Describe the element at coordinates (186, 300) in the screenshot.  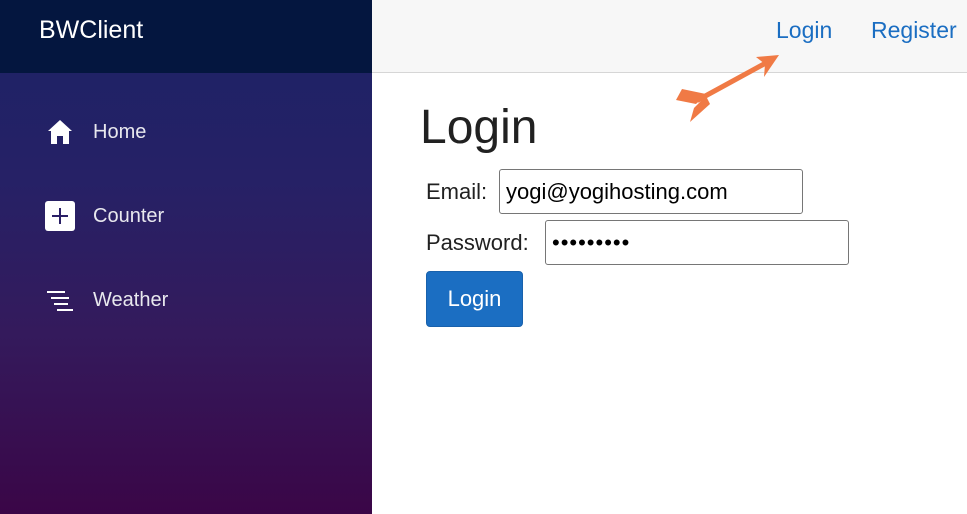
I see `sidebar-item-weather: Weather` at that location.